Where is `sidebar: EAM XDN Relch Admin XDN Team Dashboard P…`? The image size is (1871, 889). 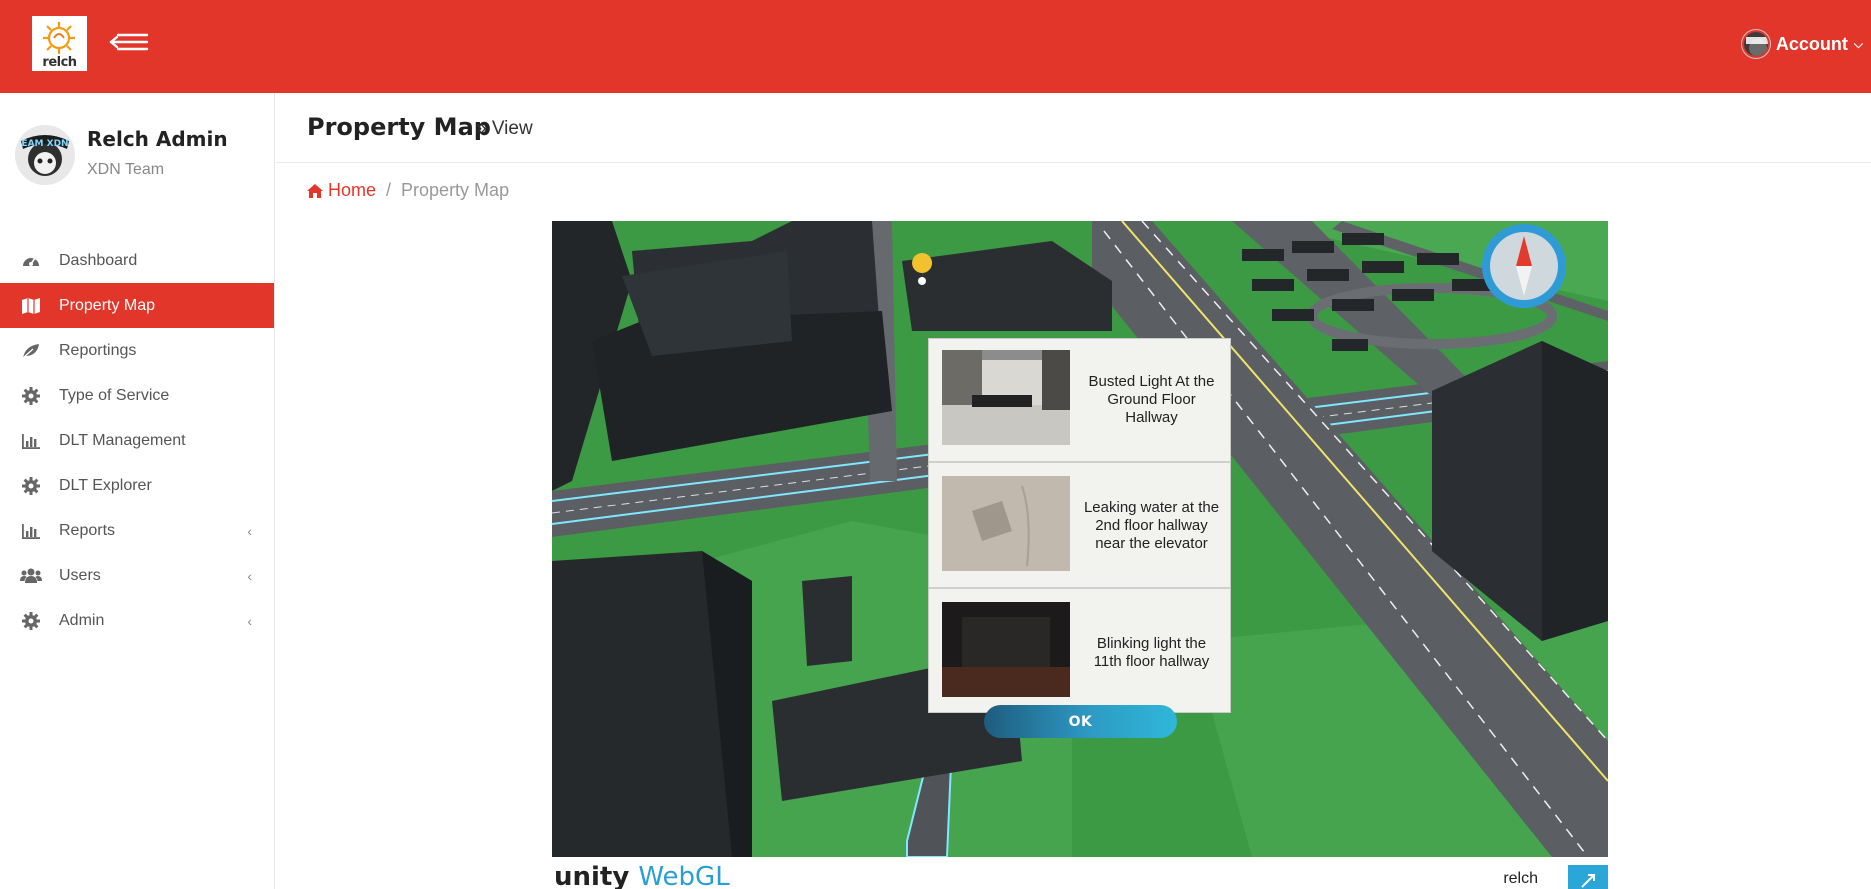 sidebar: EAM XDN Relch Admin XDN Team Dashboard P… is located at coordinates (137, 491).